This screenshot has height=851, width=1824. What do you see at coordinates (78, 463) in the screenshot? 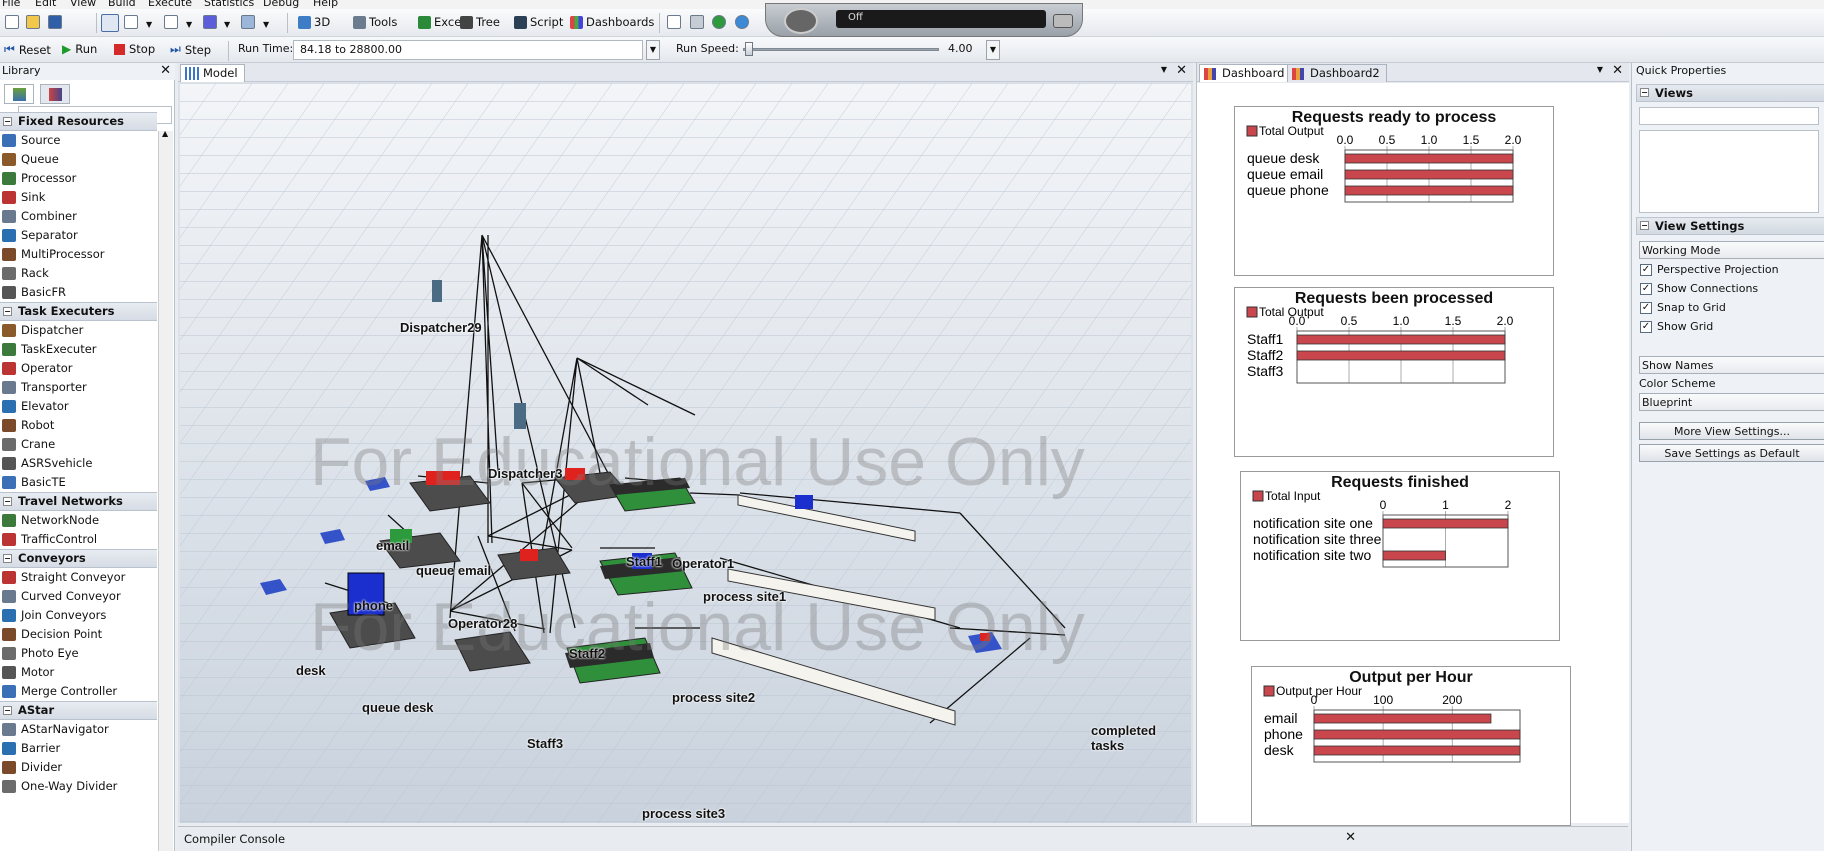
I see `library-item: ASRSvehicle` at bounding box center [78, 463].